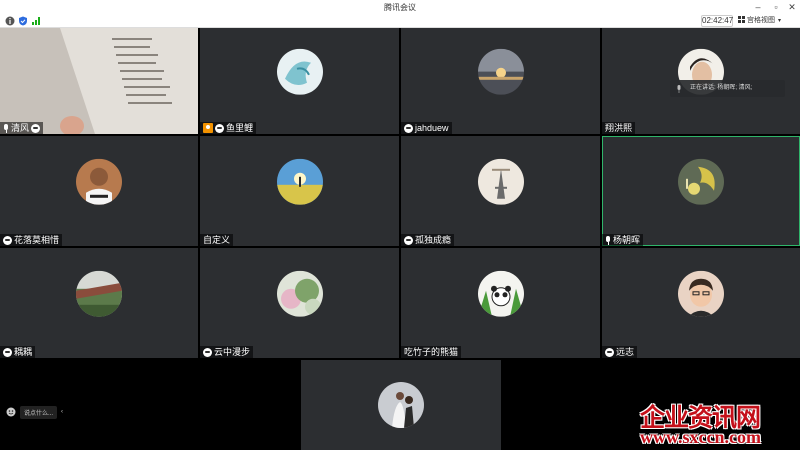  Describe the element at coordinates (721, 88) in the screenshot. I see `speaking-label: 正在讲话: 杨朝晖; 清风;` at that location.